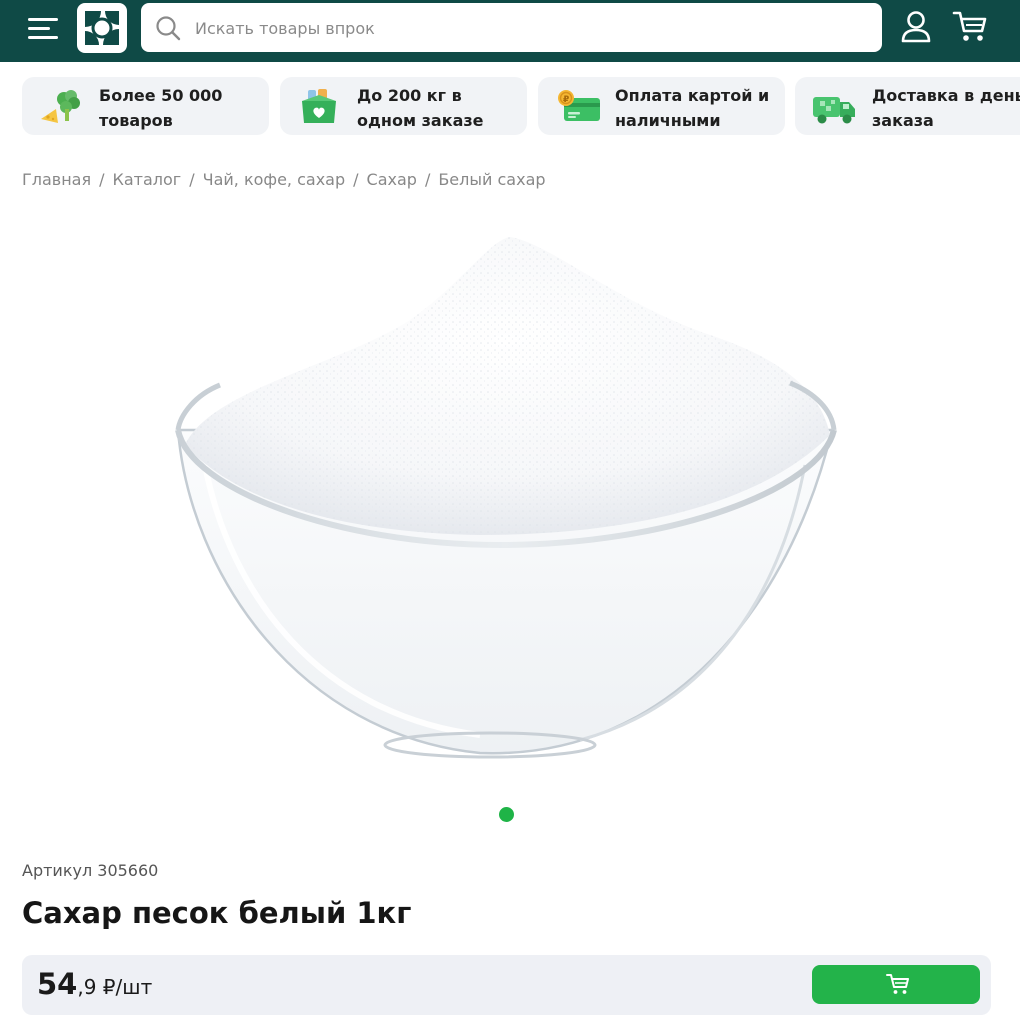 The image size is (1020, 1024). Describe the element at coordinates (217, 913) in the screenshot. I see `product-title: Сахар песок белый 1кг` at that location.